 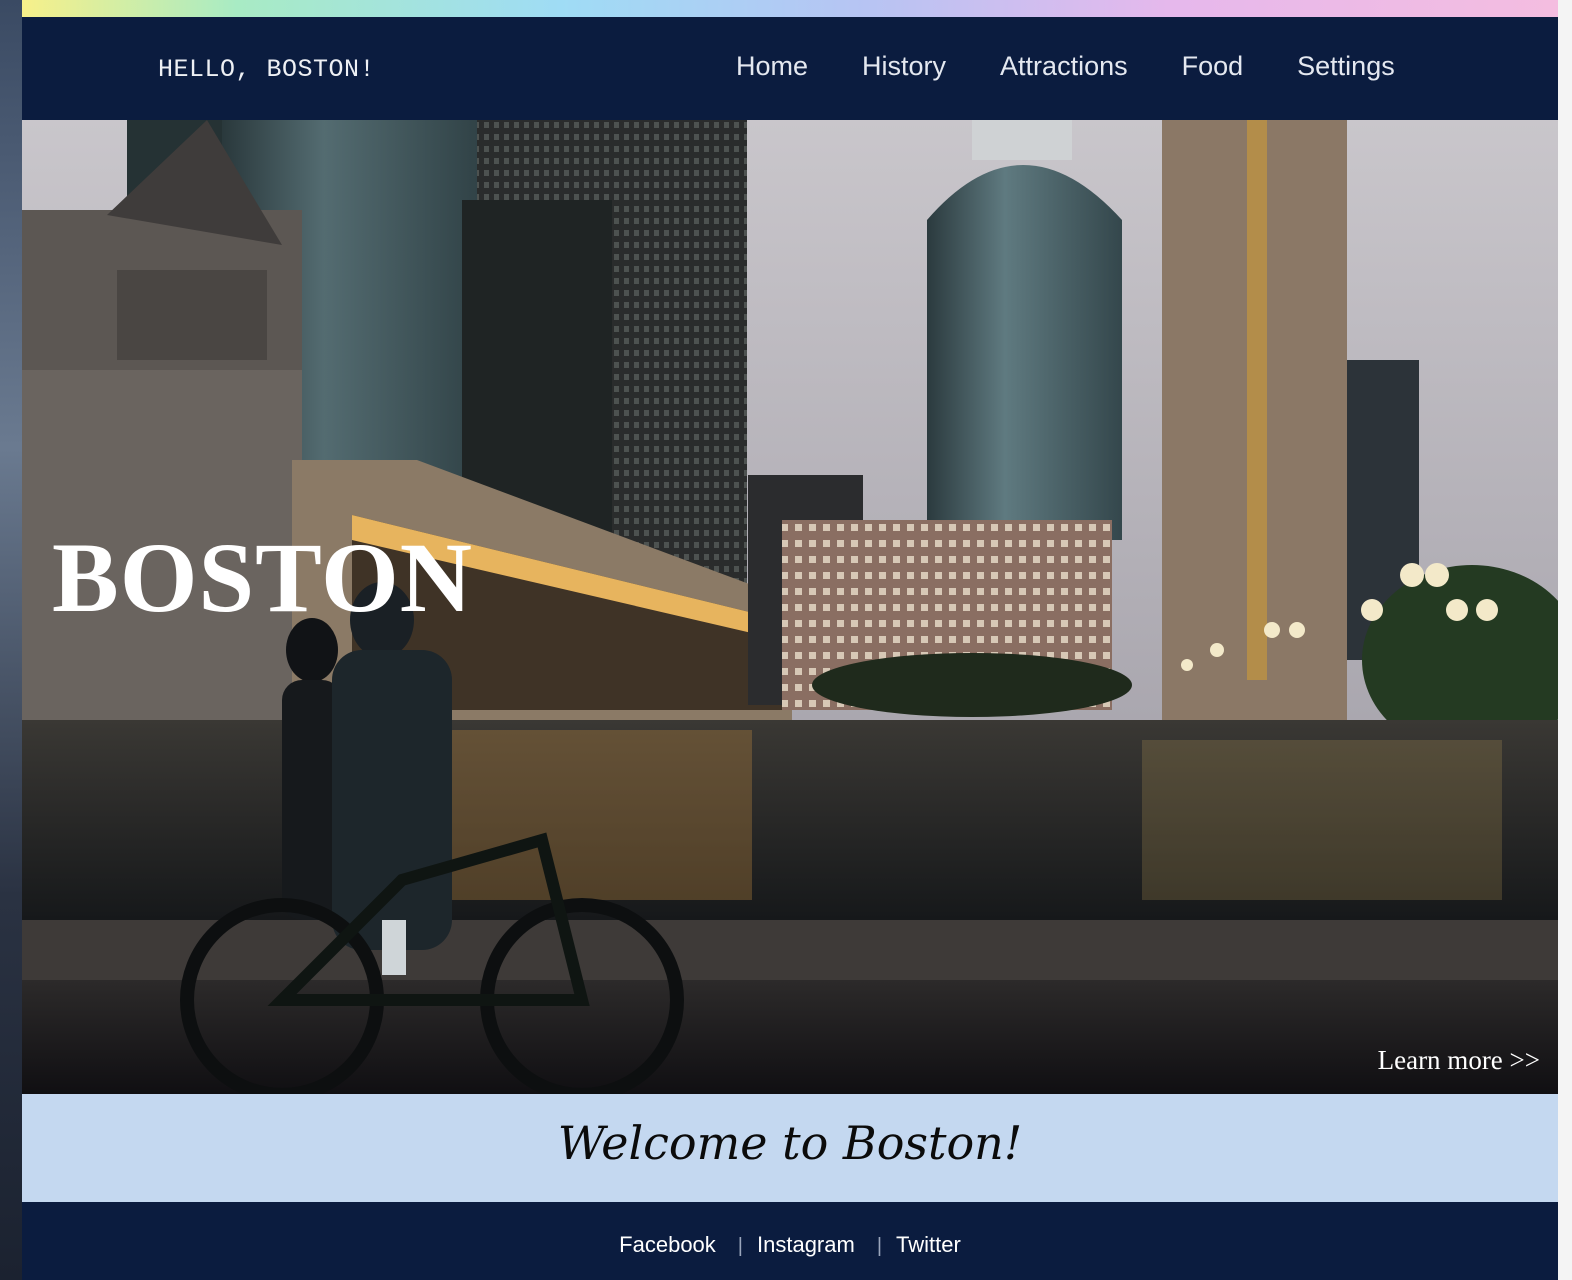 I want to click on top-gradient-bar, so click(x=790, y=8).